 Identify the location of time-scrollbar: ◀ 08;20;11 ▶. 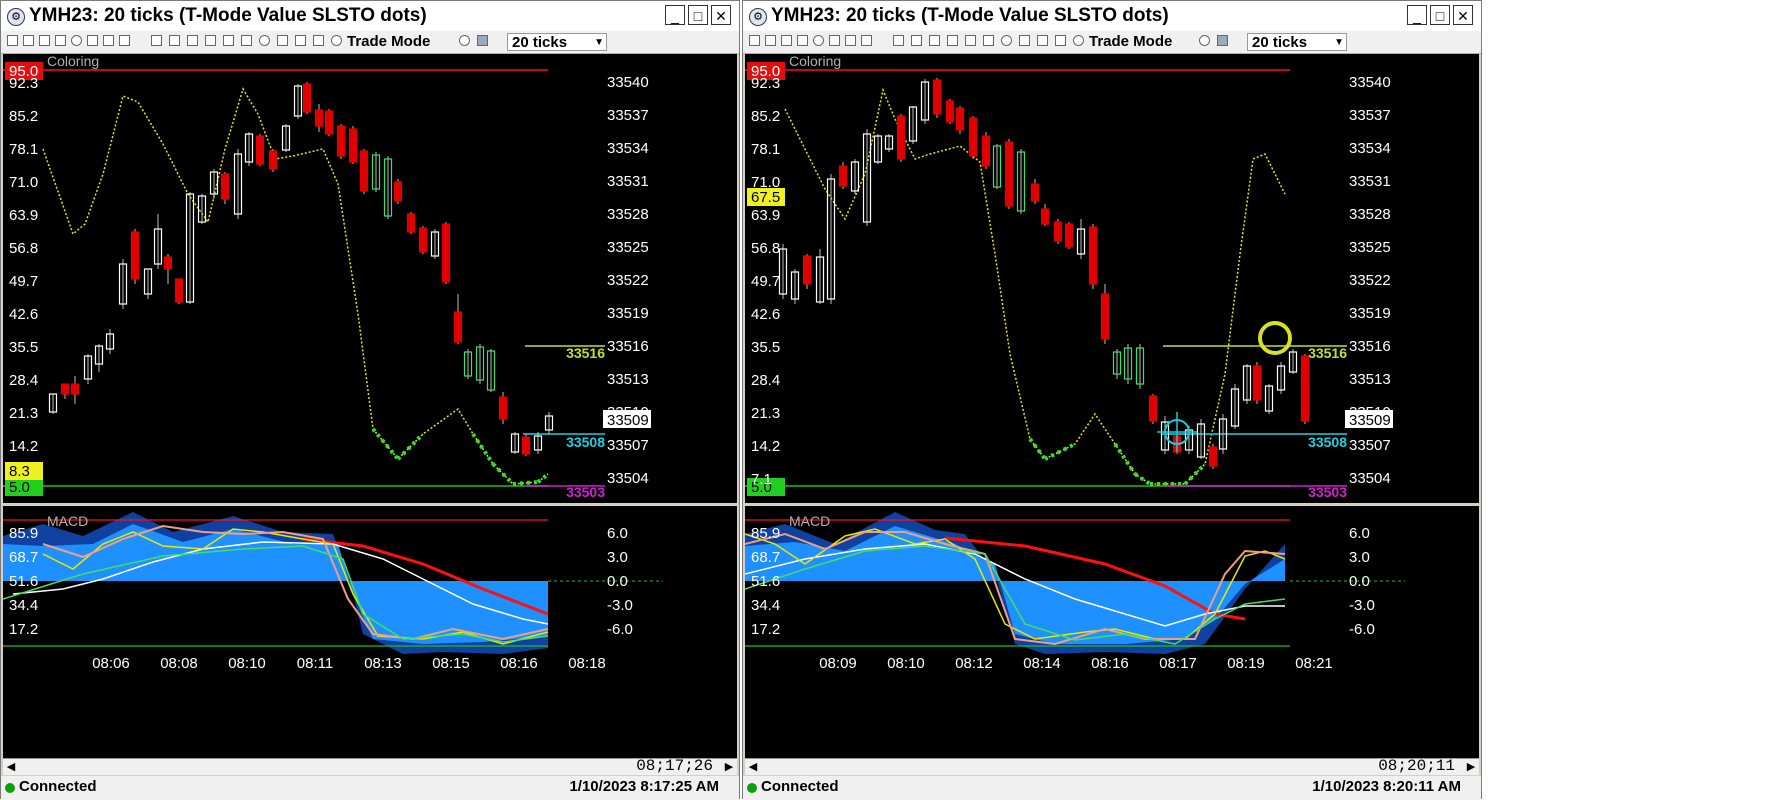
(1112, 766).